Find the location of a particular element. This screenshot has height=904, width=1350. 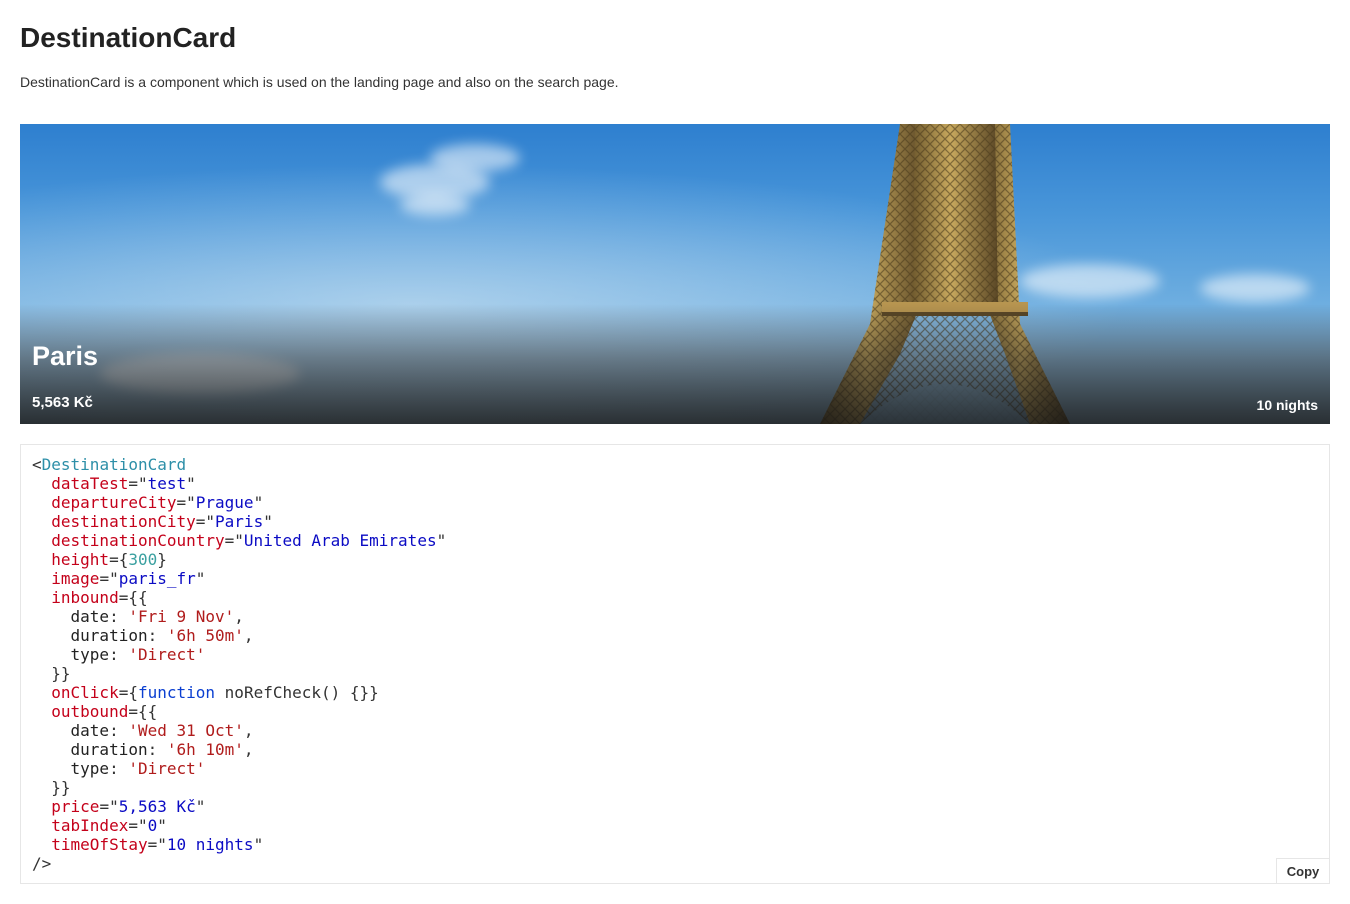

prop-name: price is located at coordinates (75, 806).